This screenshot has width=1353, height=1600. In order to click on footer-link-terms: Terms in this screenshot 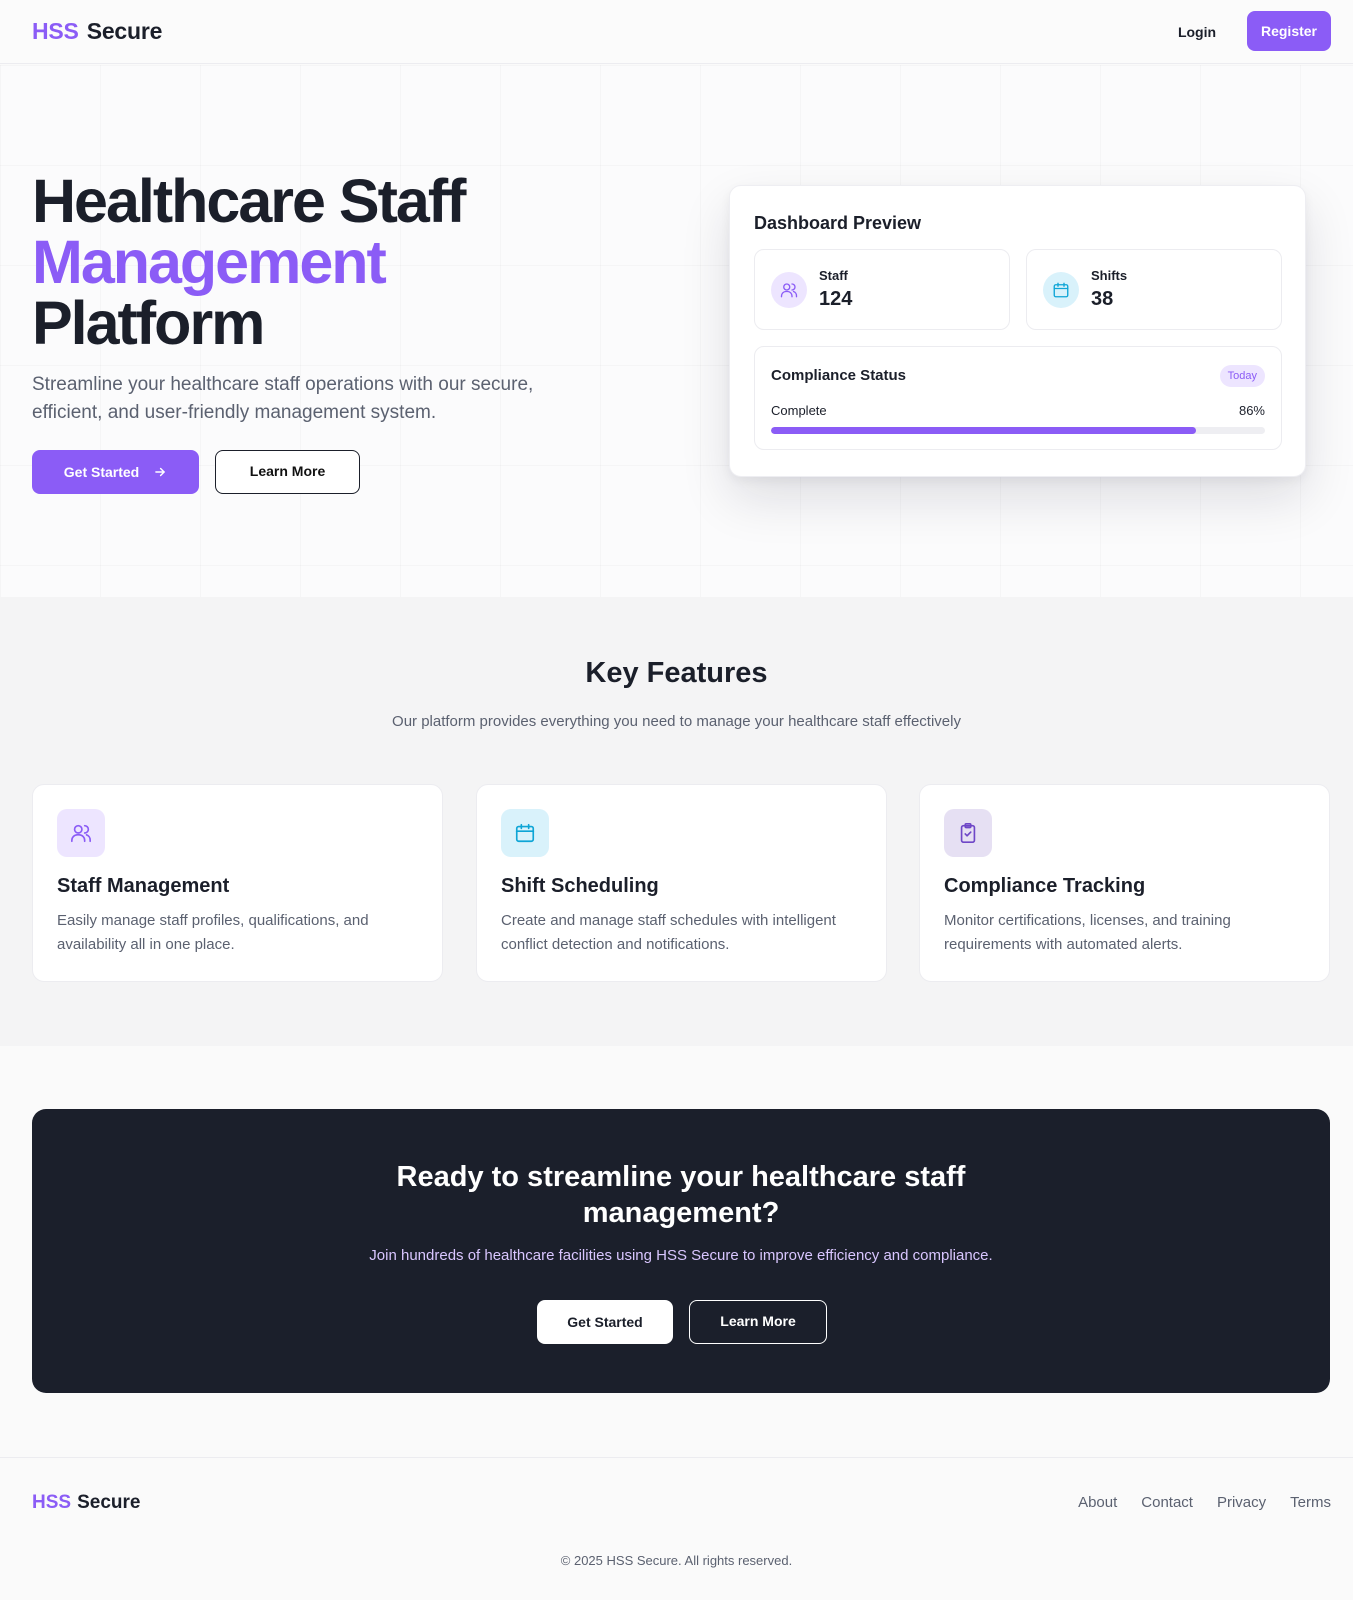, I will do `click(1310, 1502)`.